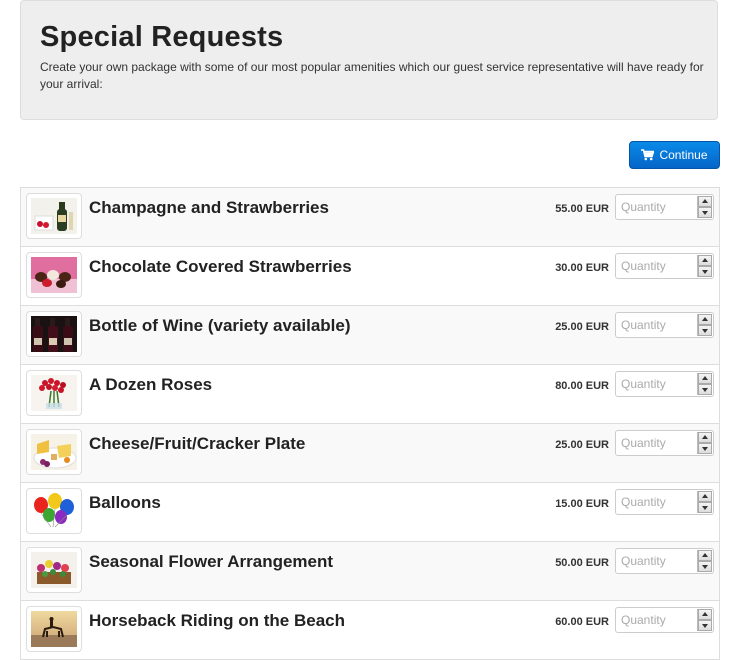  I want to click on continue-button: Continue, so click(674, 155).